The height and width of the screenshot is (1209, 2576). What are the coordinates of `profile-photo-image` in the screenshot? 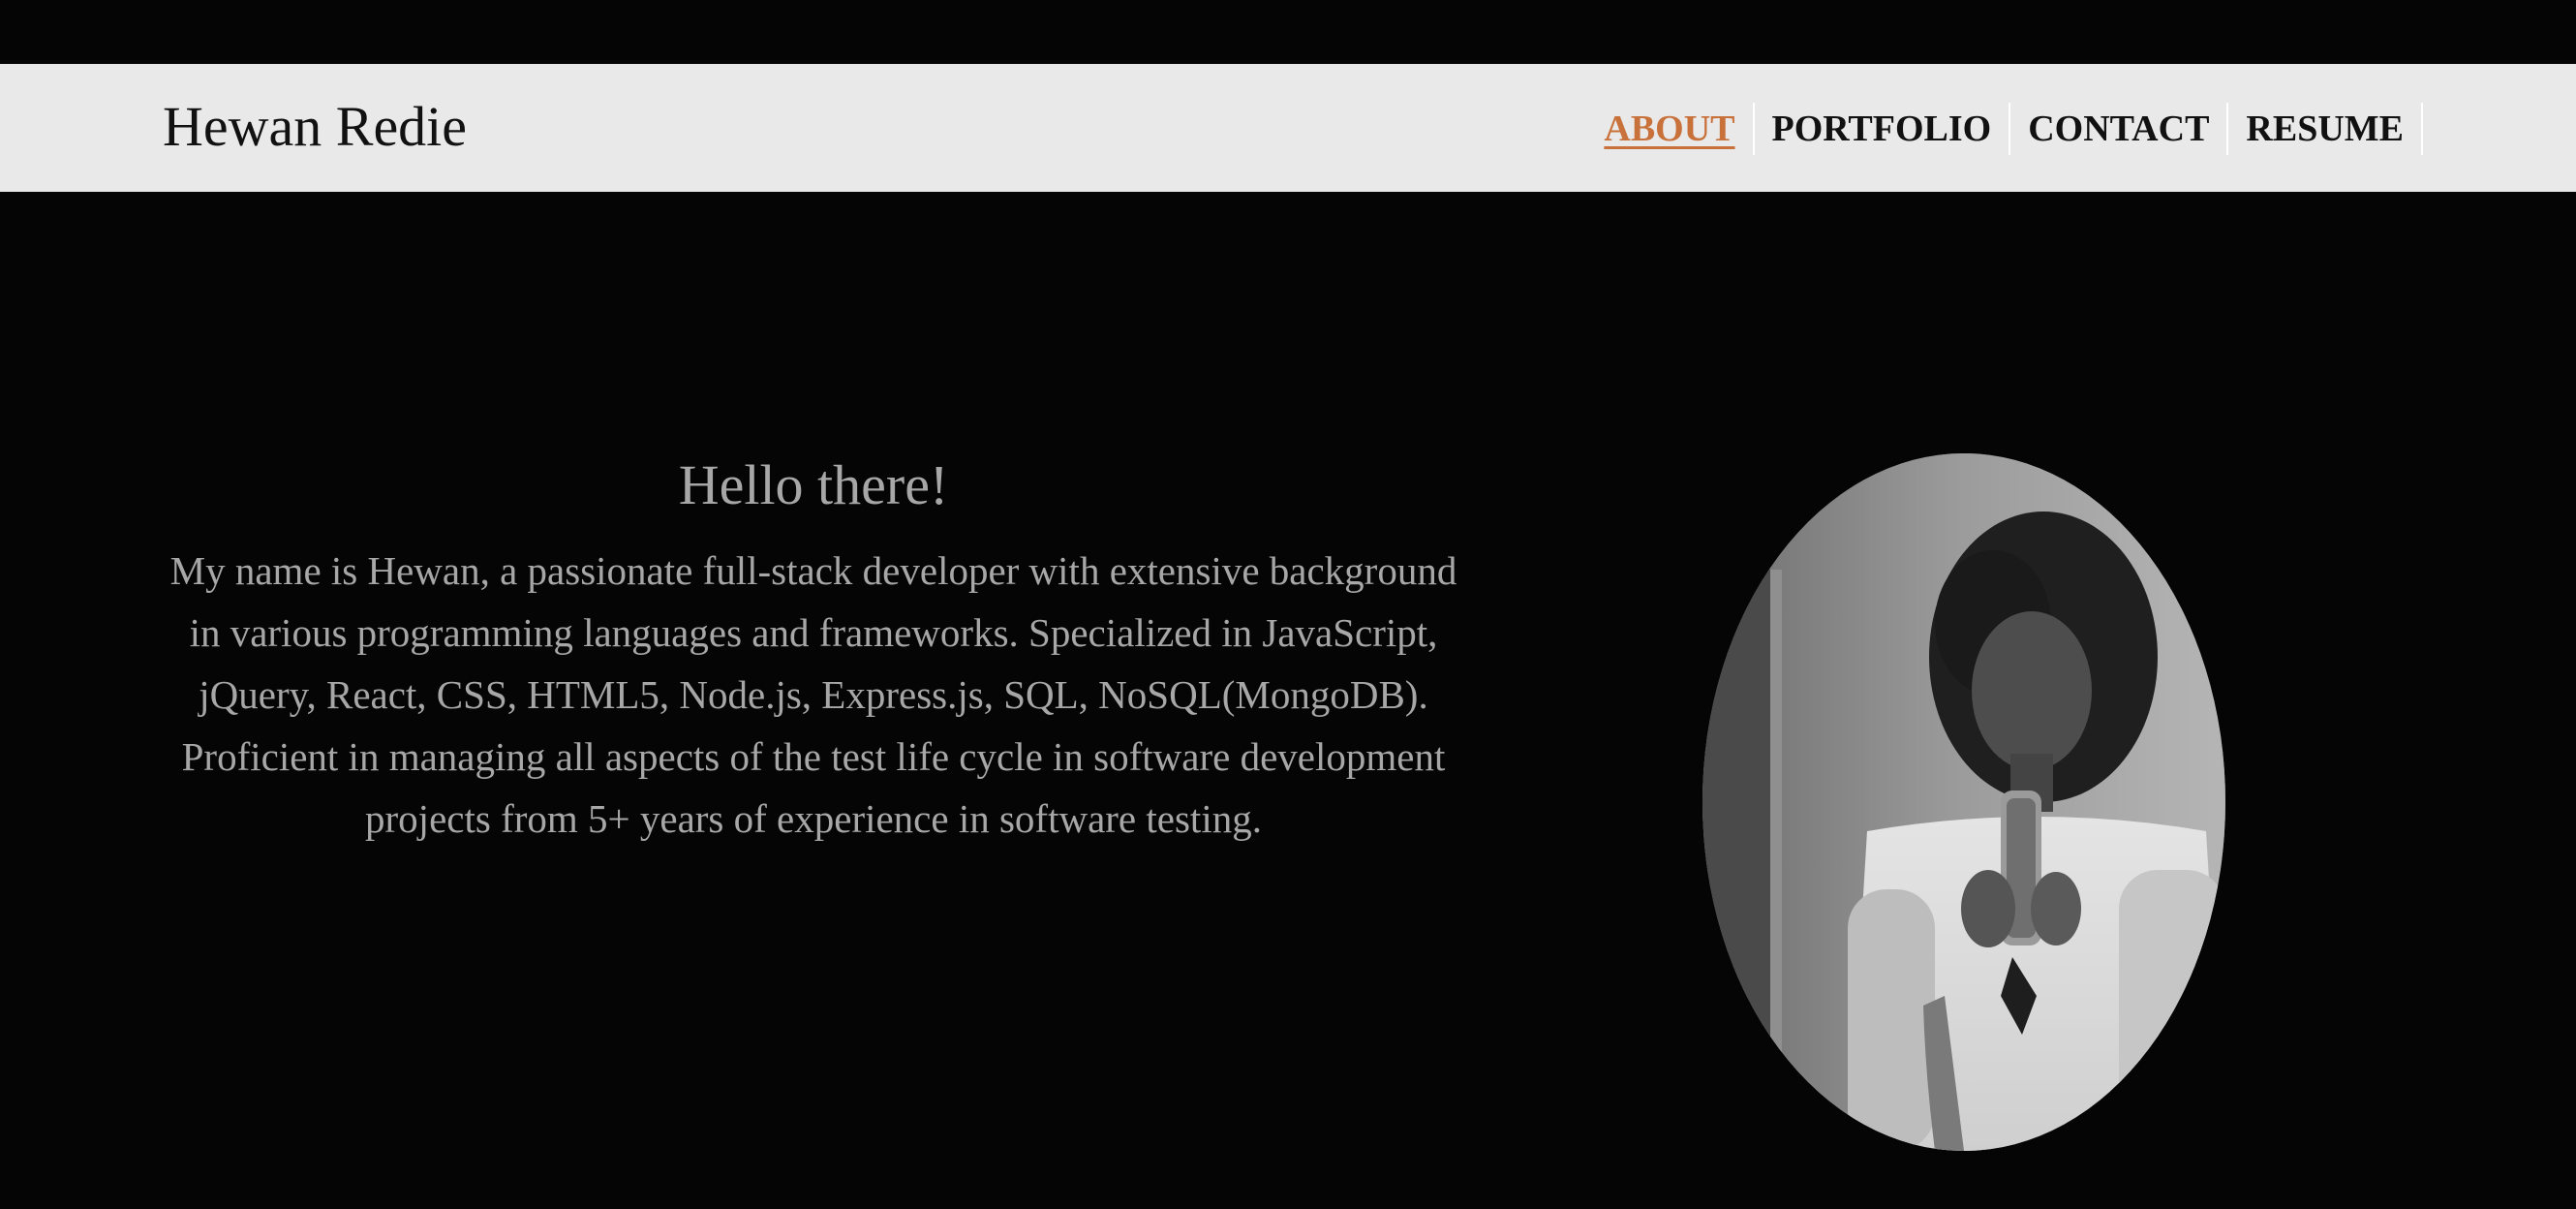 It's located at (1963, 802).